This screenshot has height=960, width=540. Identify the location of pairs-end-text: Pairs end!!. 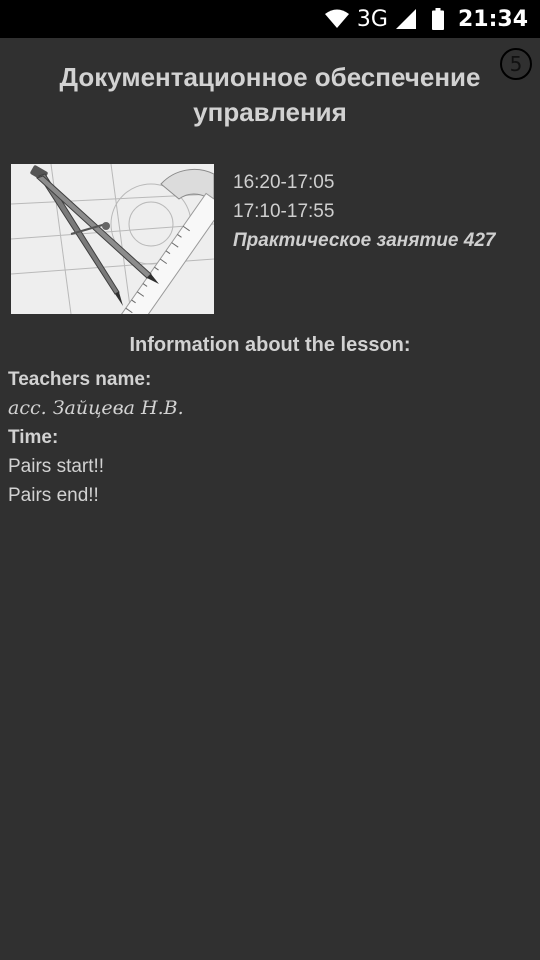
(53, 495).